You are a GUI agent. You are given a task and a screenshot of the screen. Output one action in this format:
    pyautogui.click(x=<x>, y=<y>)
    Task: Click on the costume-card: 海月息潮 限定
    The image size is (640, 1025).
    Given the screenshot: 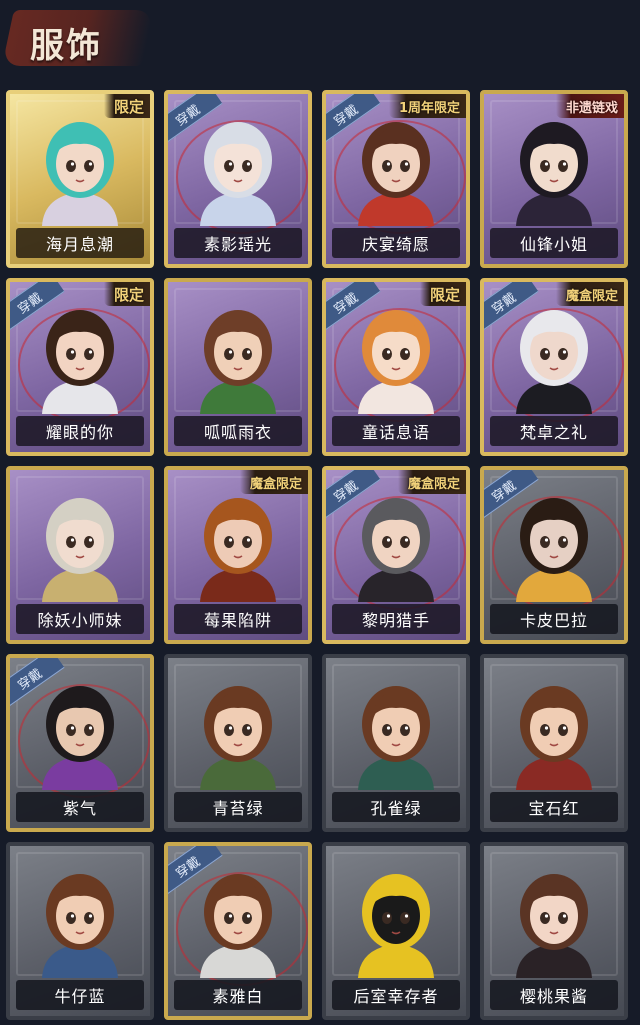 What is the action you would take?
    pyautogui.click(x=80, y=179)
    